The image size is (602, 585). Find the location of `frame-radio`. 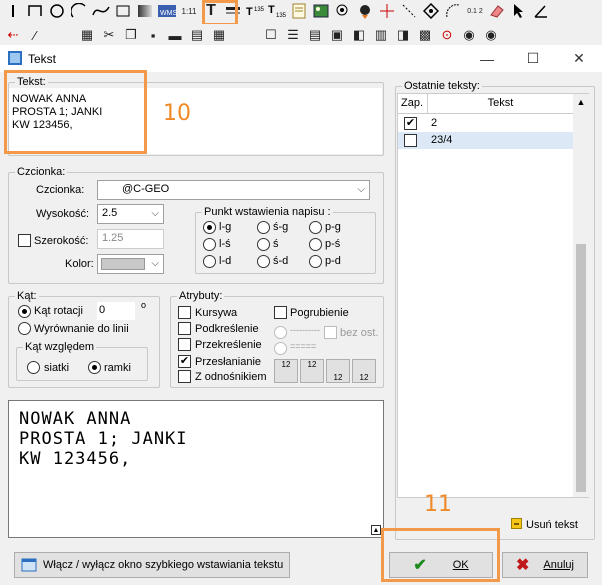

frame-radio is located at coordinates (94, 367).